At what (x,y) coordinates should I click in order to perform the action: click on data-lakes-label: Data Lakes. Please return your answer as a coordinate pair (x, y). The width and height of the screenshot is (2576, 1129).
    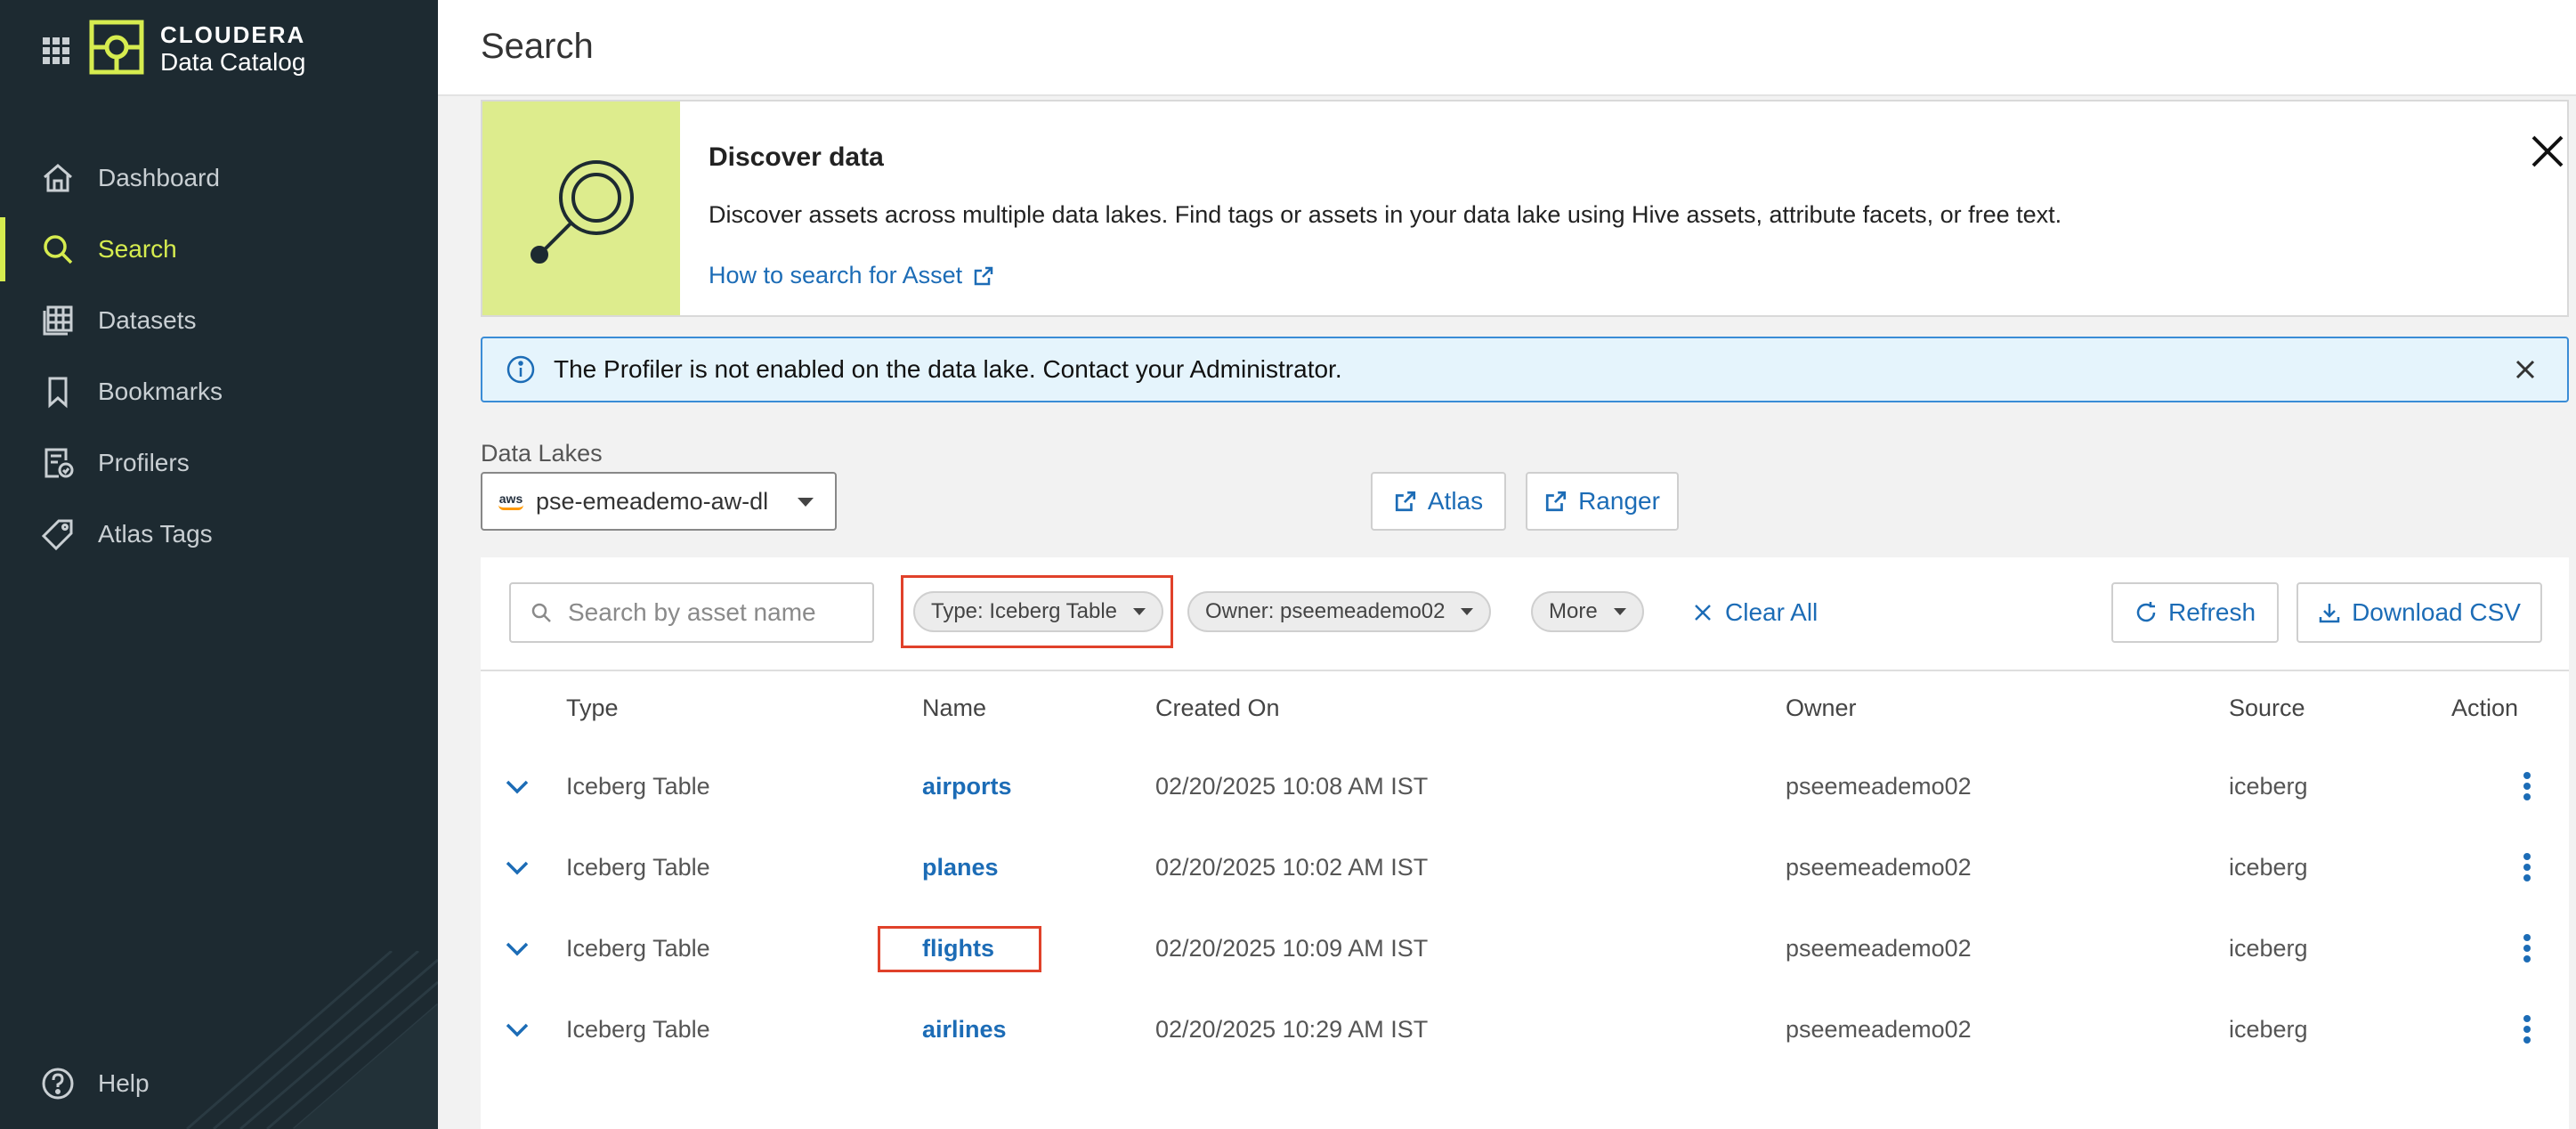
    Looking at the image, I should click on (542, 453).